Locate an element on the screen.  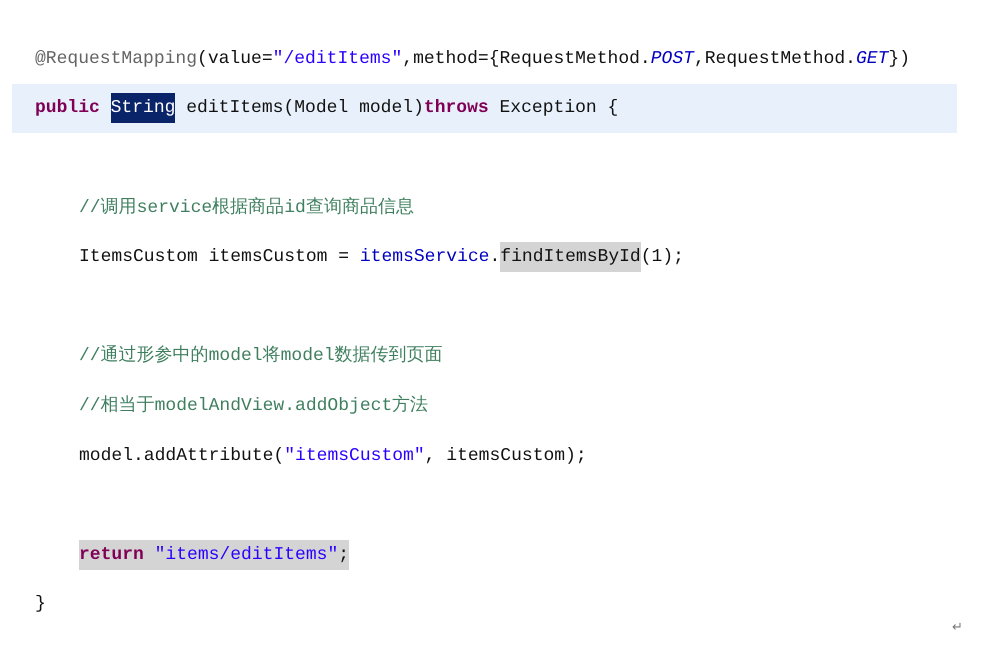
code-text: Exception { is located at coordinates (558, 108).